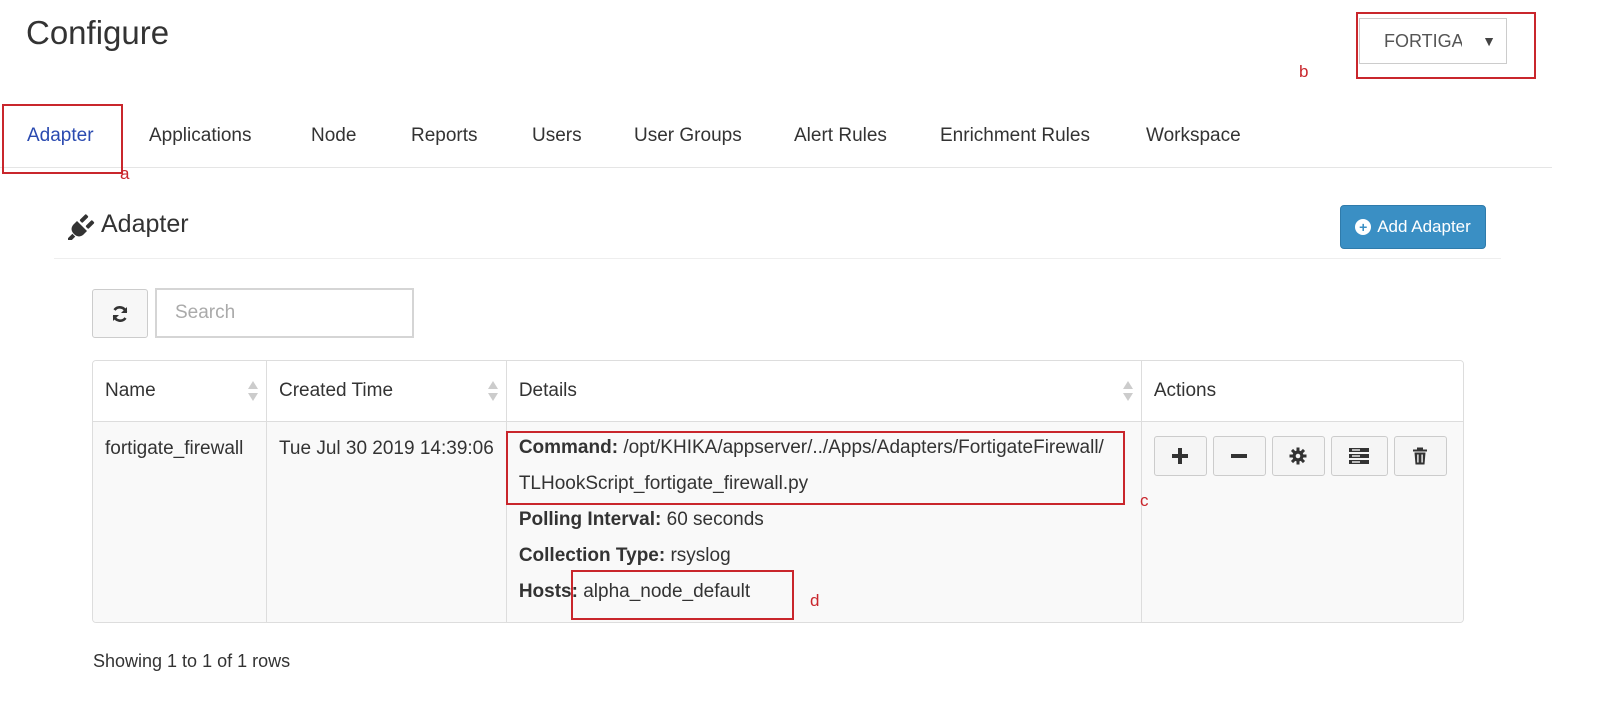 Image resolution: width=1600 pixels, height=711 pixels. What do you see at coordinates (386, 448) in the screenshot?
I see `created-time: Tue Jul 30 2019 14:39:06` at bounding box center [386, 448].